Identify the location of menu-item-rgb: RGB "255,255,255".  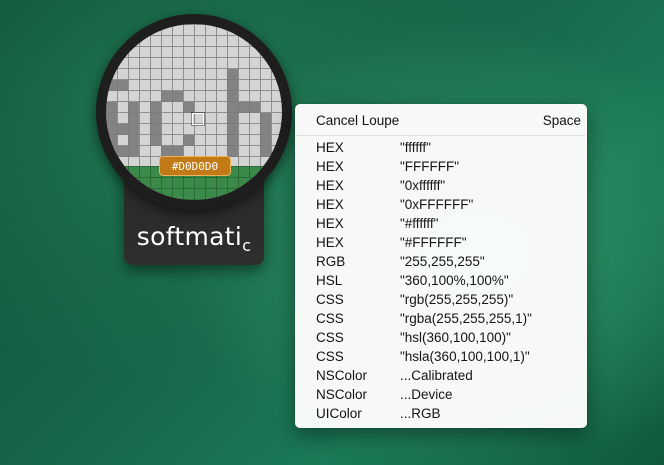
(441, 261).